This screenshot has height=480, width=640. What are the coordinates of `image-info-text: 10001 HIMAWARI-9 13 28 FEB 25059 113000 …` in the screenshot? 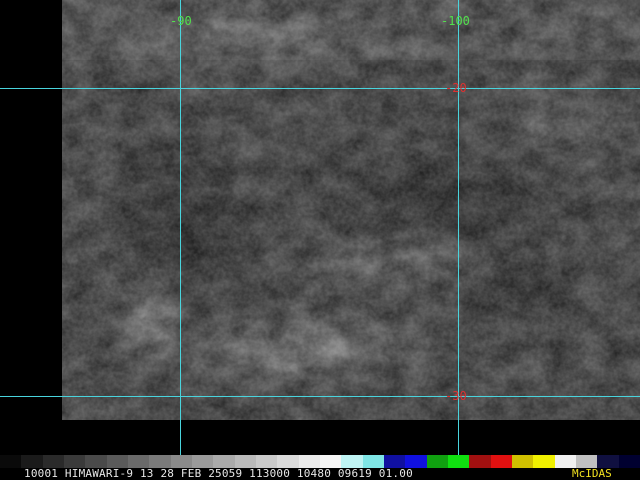 It's located at (218, 473).